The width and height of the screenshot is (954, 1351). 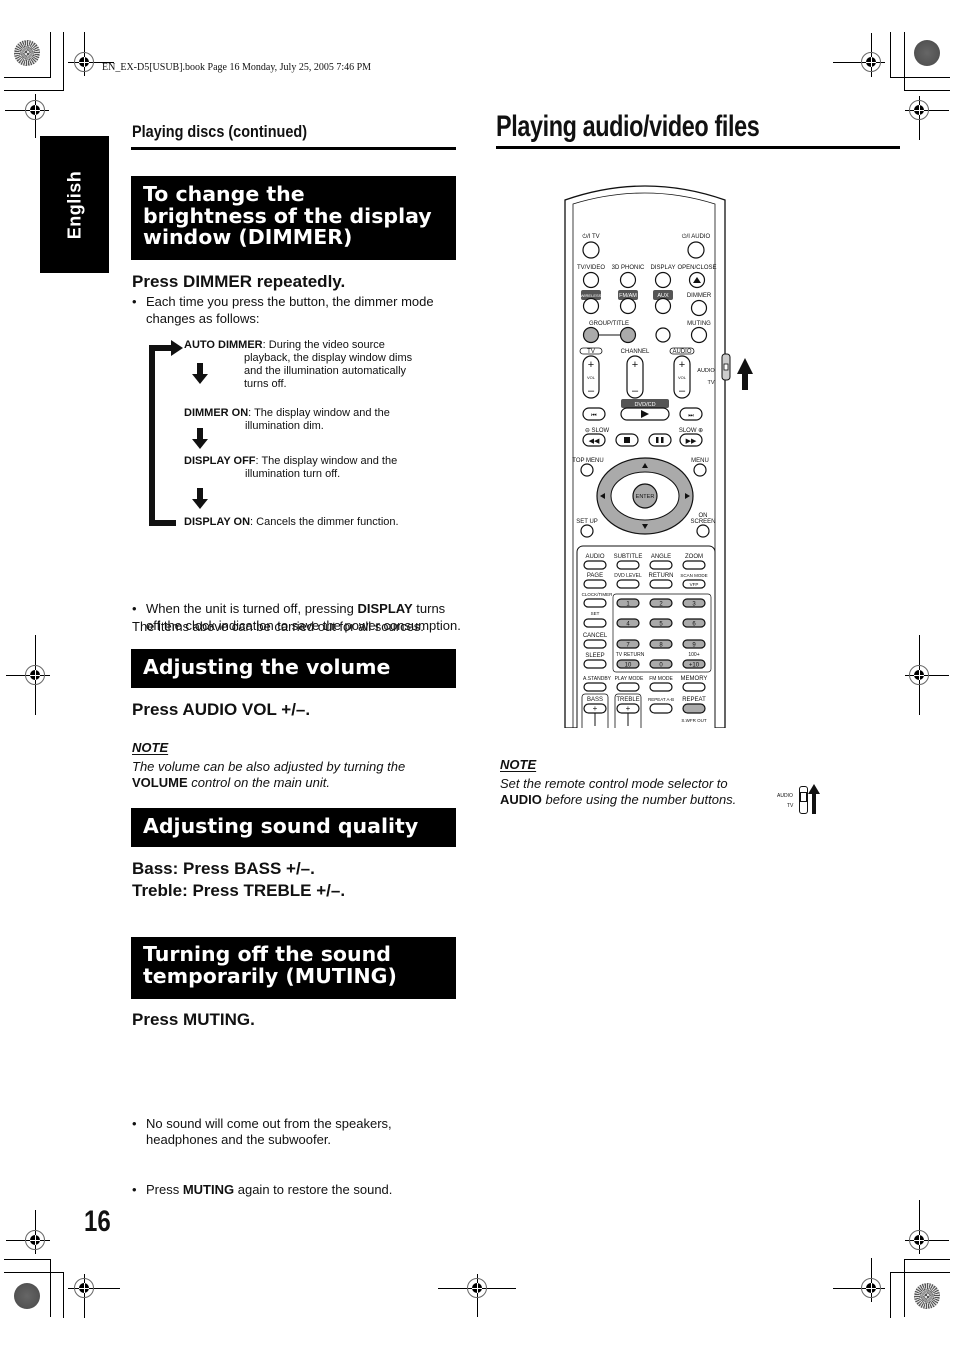 I want to click on pause-button, so click(x=660, y=440).